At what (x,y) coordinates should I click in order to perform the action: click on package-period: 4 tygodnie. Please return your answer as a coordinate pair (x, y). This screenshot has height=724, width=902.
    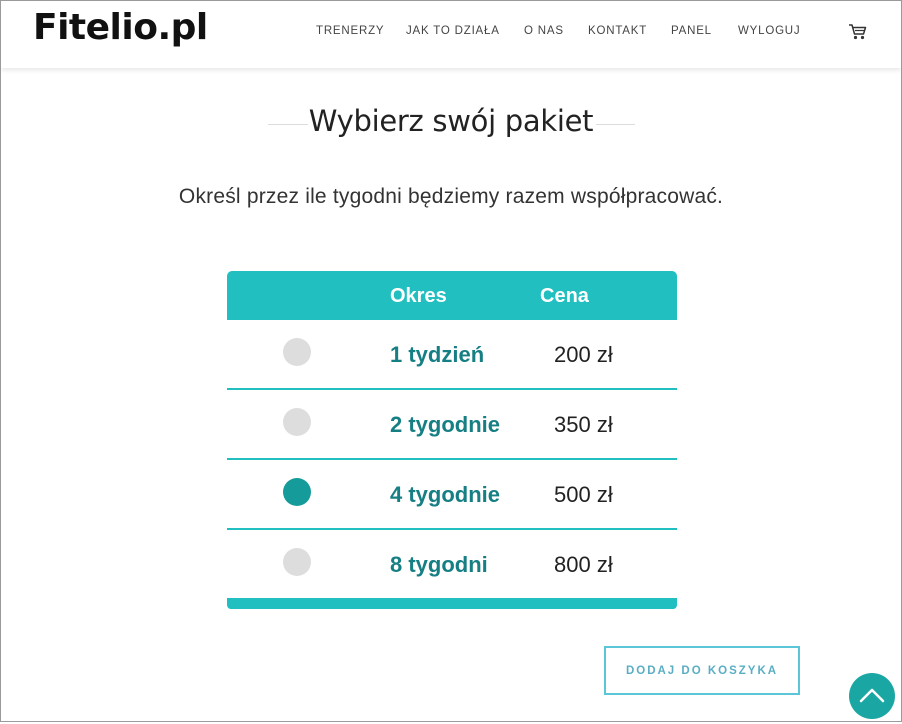
    Looking at the image, I should click on (445, 494).